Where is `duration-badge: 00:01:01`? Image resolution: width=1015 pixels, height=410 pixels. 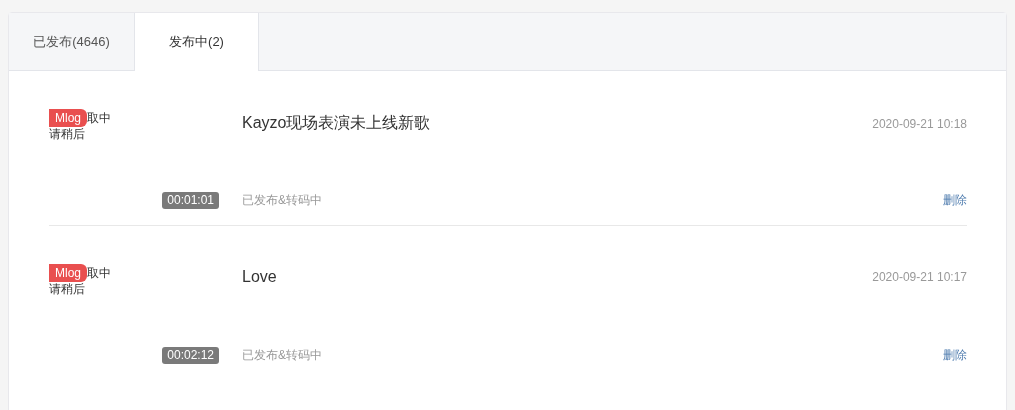
duration-badge: 00:01:01 is located at coordinates (190, 200).